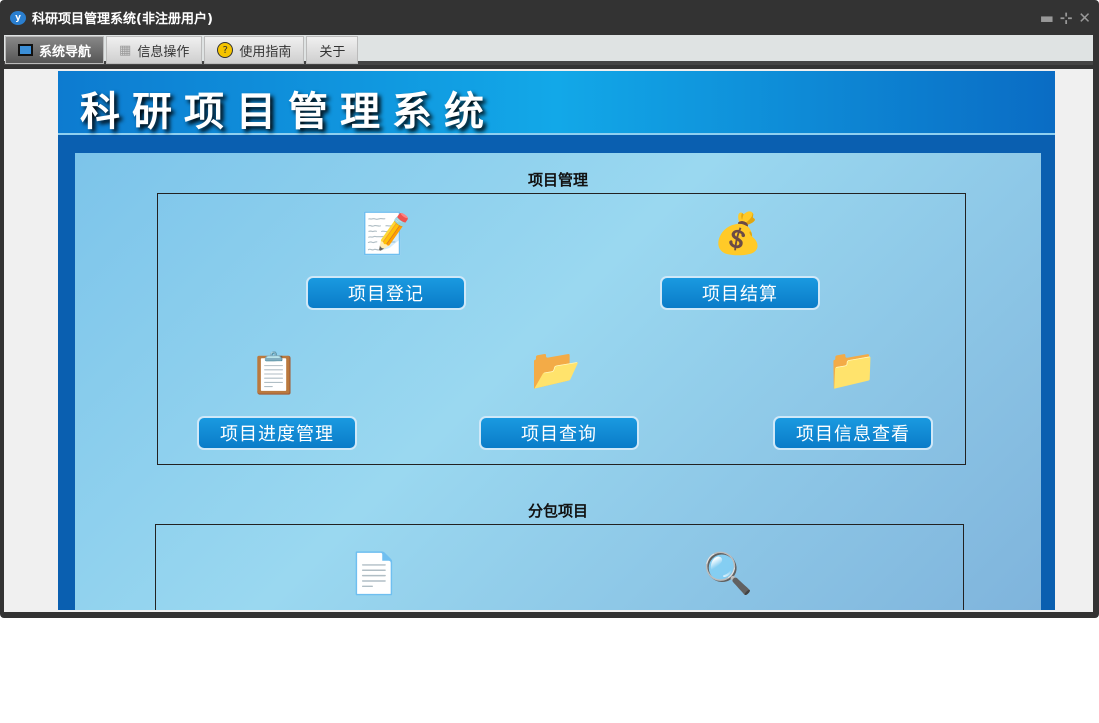  What do you see at coordinates (548, 50) in the screenshot?
I see `tab-bar: 系统导航 ▦ 信息操作 ? 使用指南 关于` at bounding box center [548, 50].